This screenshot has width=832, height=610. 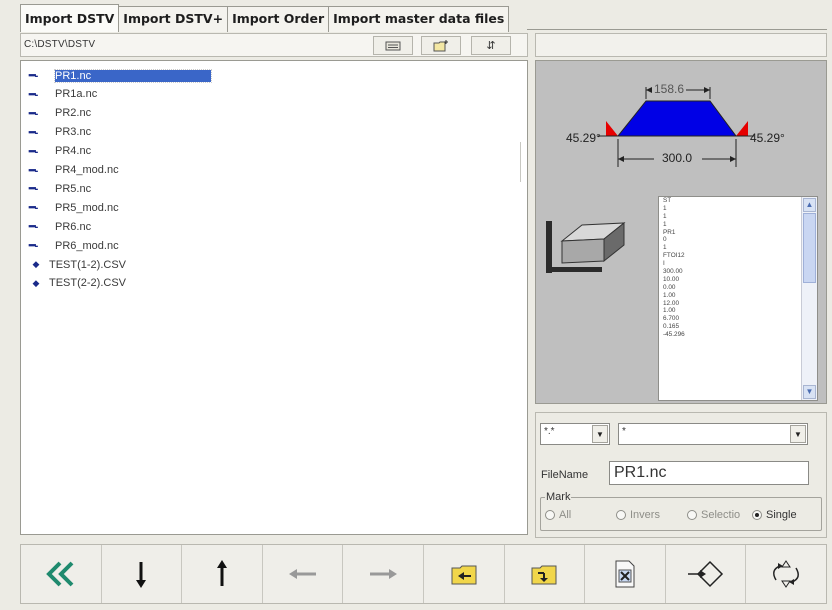 I want to click on radio-label: Invers, so click(x=645, y=515).